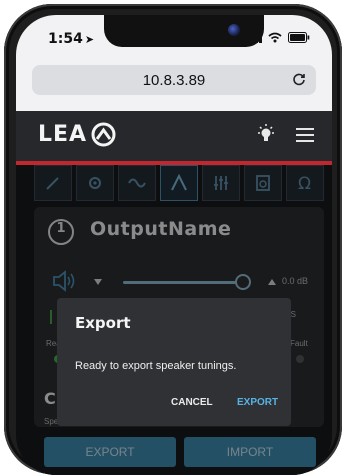 The height and width of the screenshot is (475, 350). I want to click on url-bar: 10.8.3.89, so click(174, 80).